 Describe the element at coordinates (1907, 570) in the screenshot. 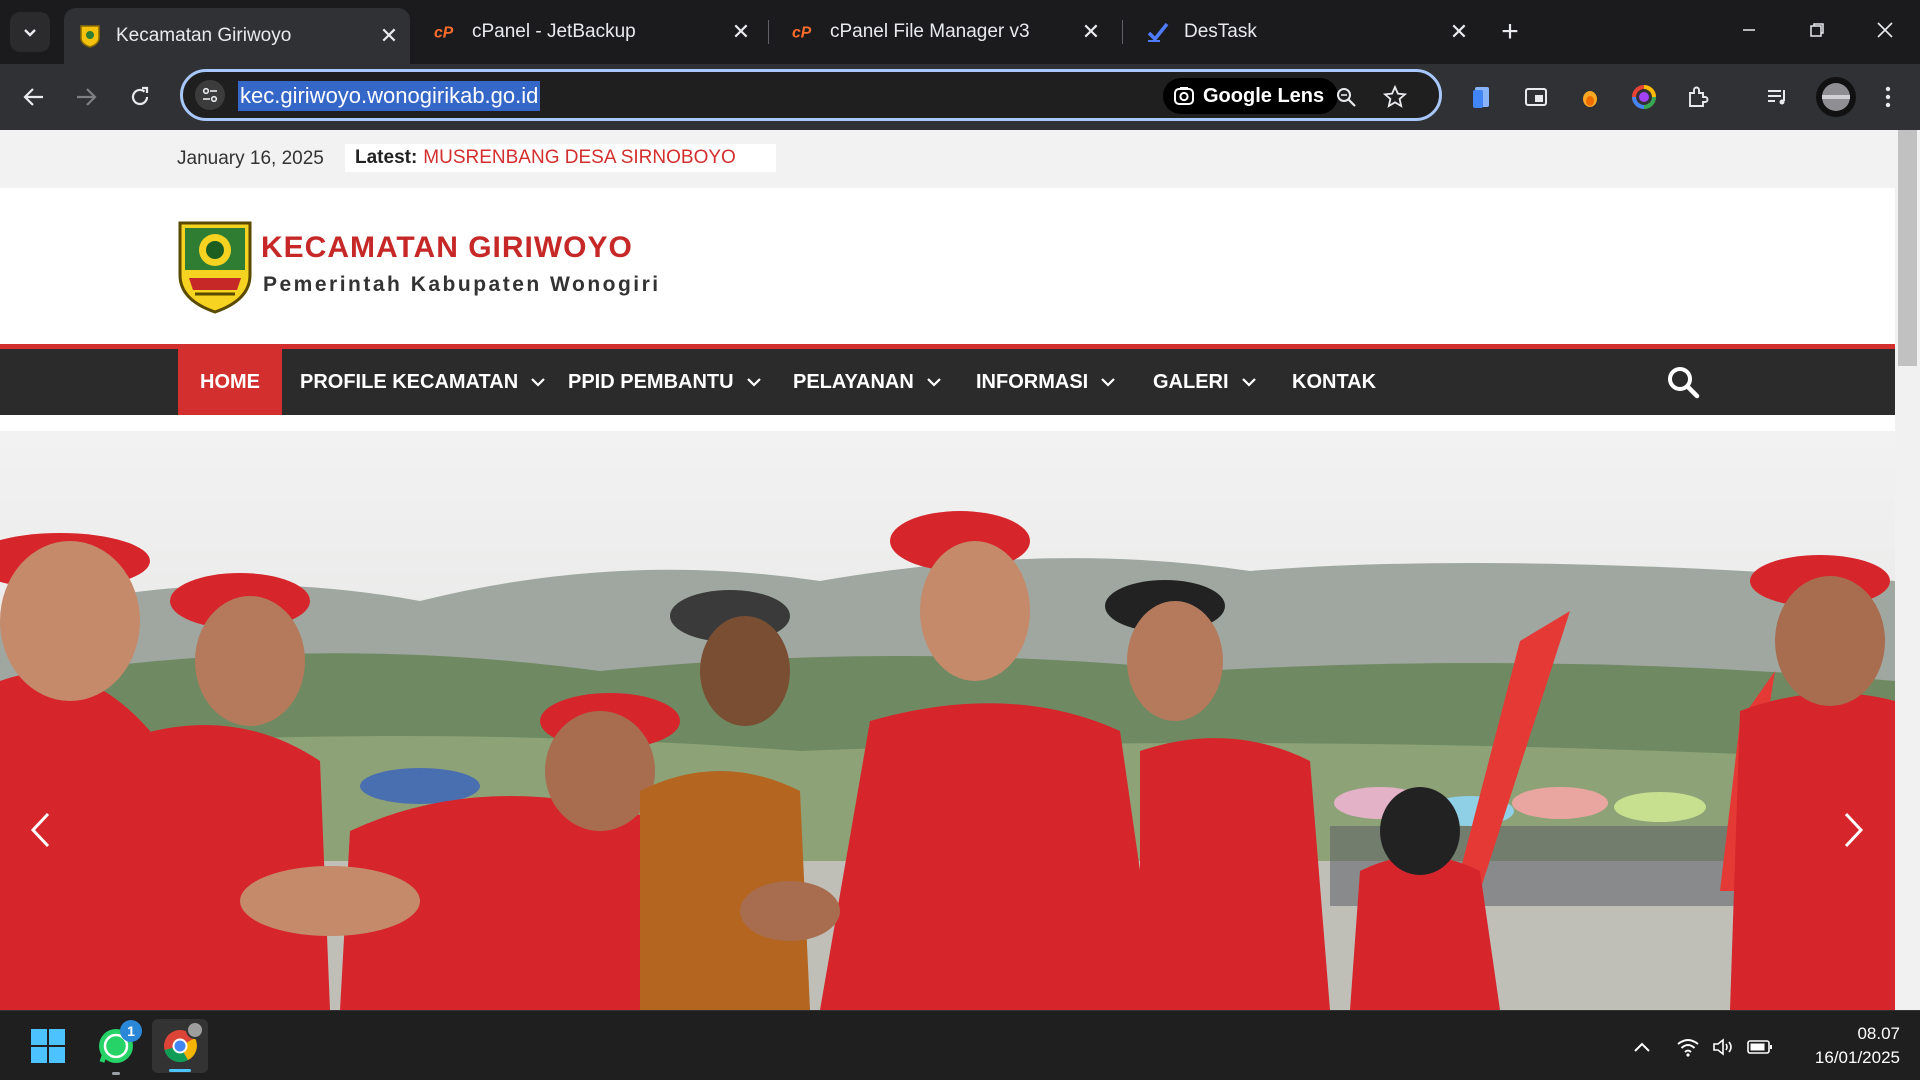

I see `page-scrollbar` at that location.